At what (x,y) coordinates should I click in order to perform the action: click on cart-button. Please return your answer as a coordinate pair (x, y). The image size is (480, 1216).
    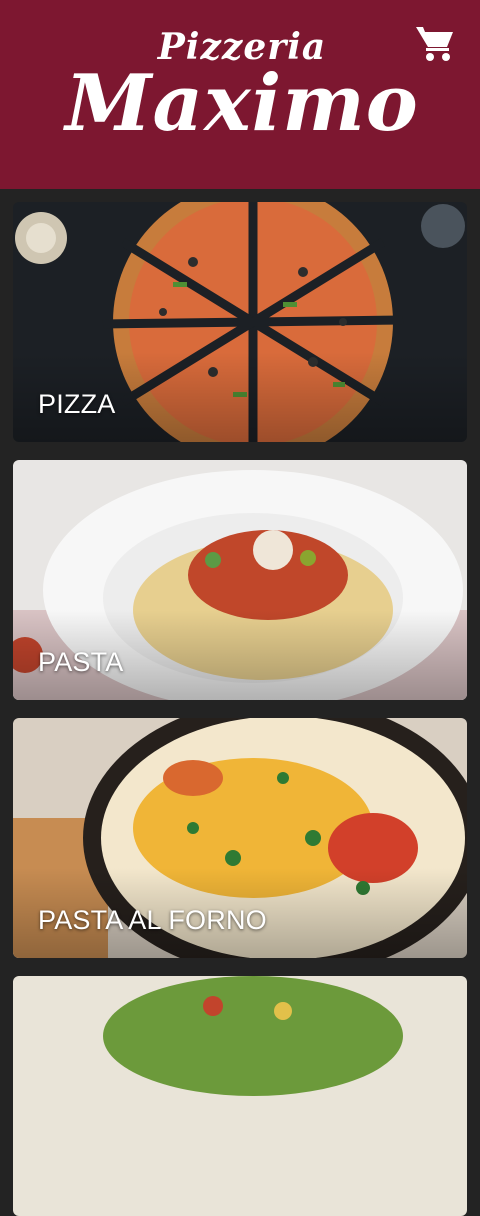
    Looking at the image, I should click on (435, 44).